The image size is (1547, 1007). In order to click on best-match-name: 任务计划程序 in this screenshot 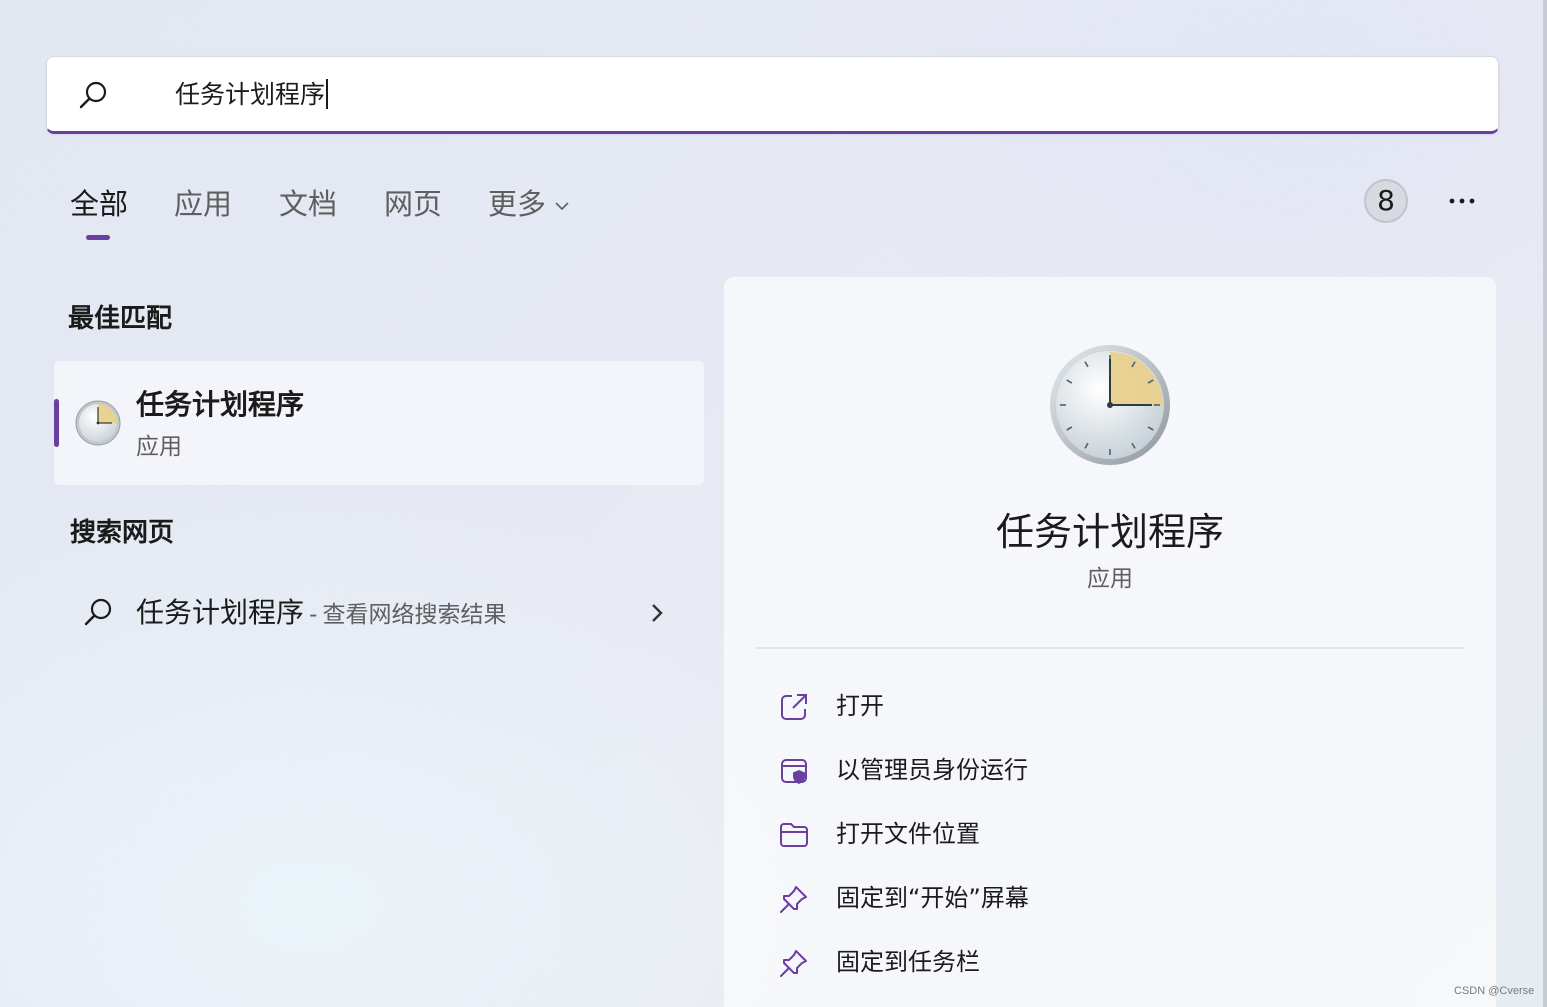, I will do `click(220, 404)`.